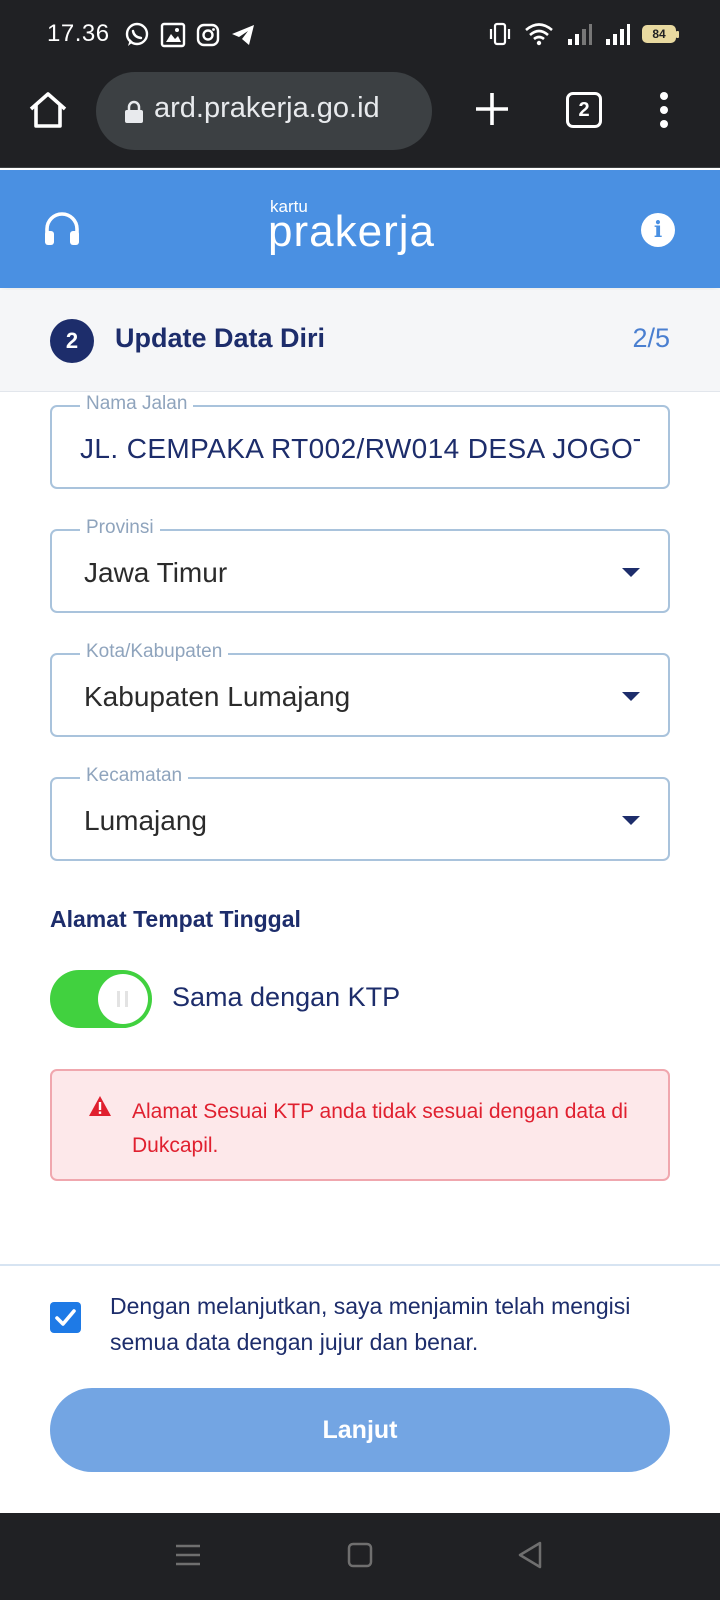 This screenshot has height=1600, width=720. I want to click on city-label: Kota/Kabupaten, so click(154, 652).